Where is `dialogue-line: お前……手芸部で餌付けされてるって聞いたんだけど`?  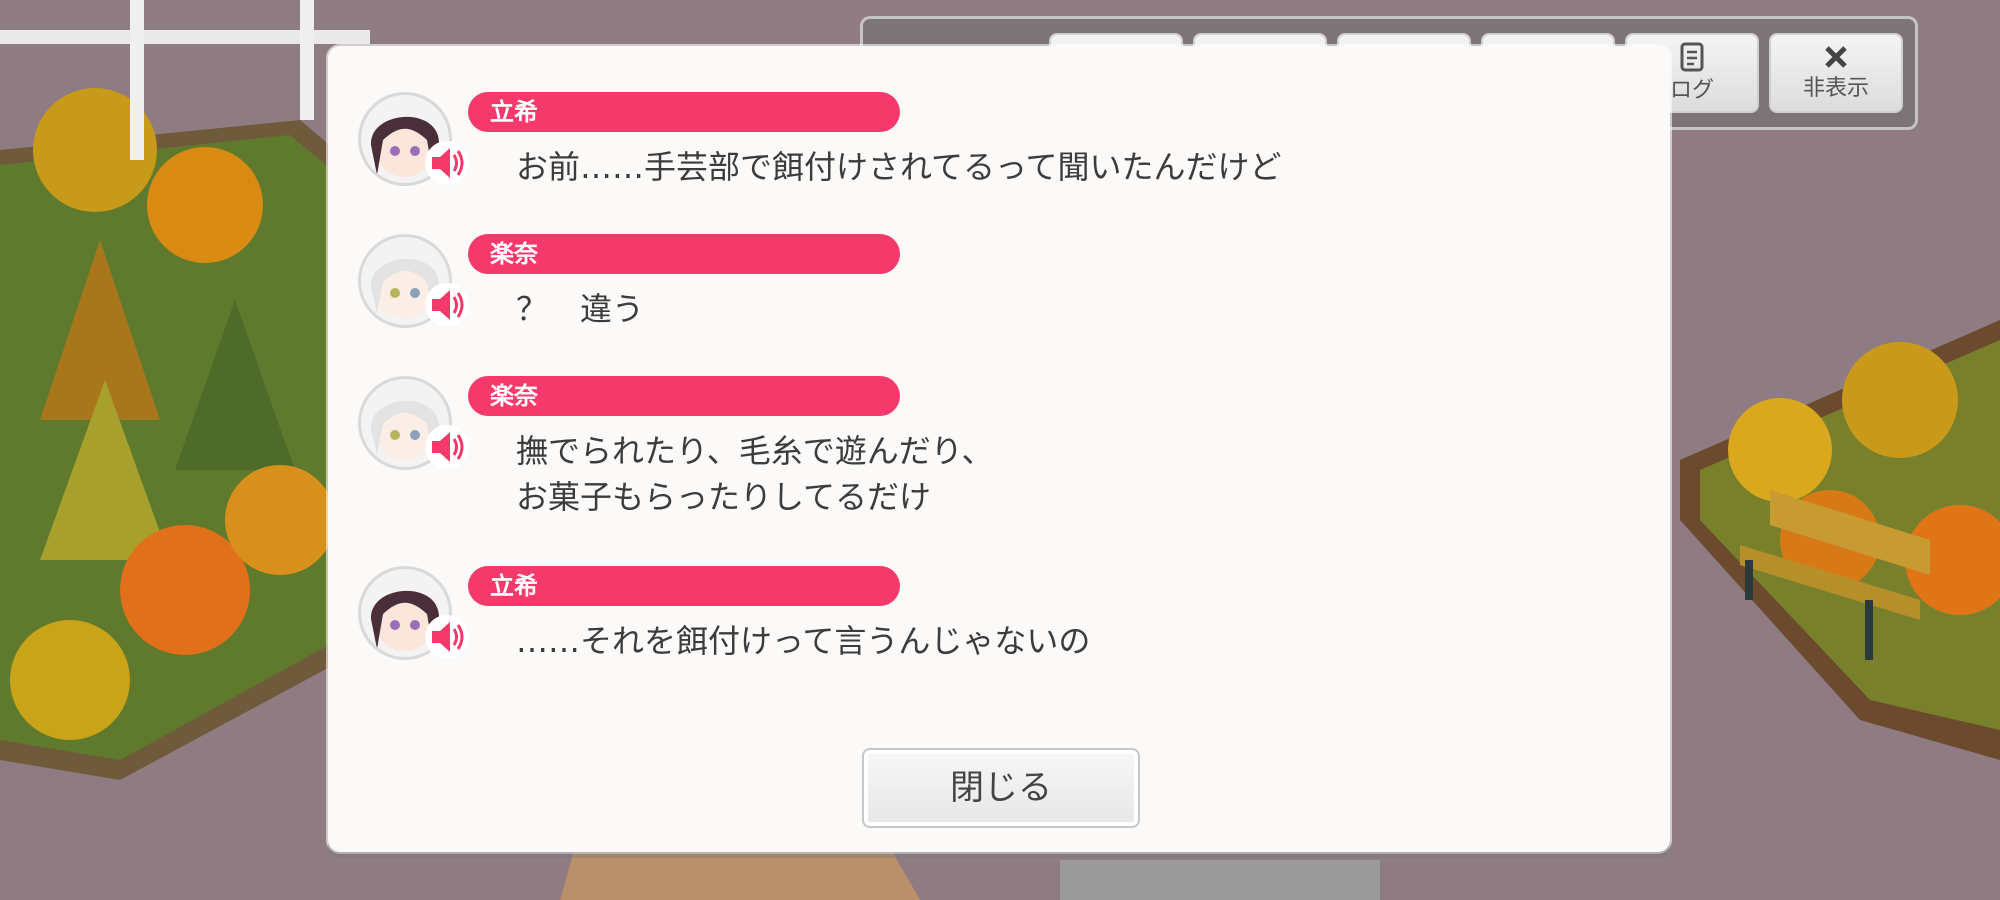 dialogue-line: お前……手芸部で餌付けされてるって聞いたんだけど is located at coordinates (899, 167).